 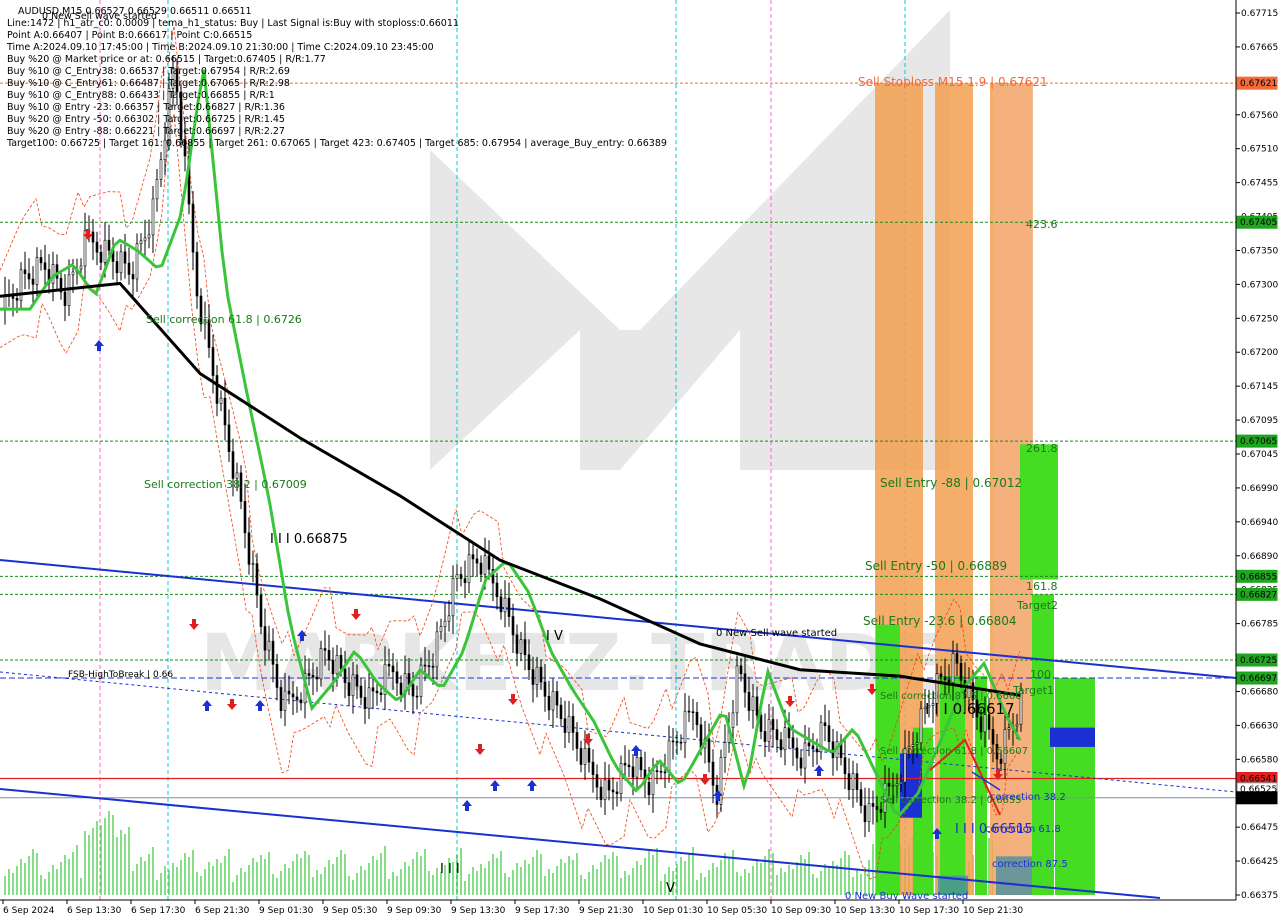 I want to click on time-tick-label: 10 Sep 05:30, so click(x=737, y=911).